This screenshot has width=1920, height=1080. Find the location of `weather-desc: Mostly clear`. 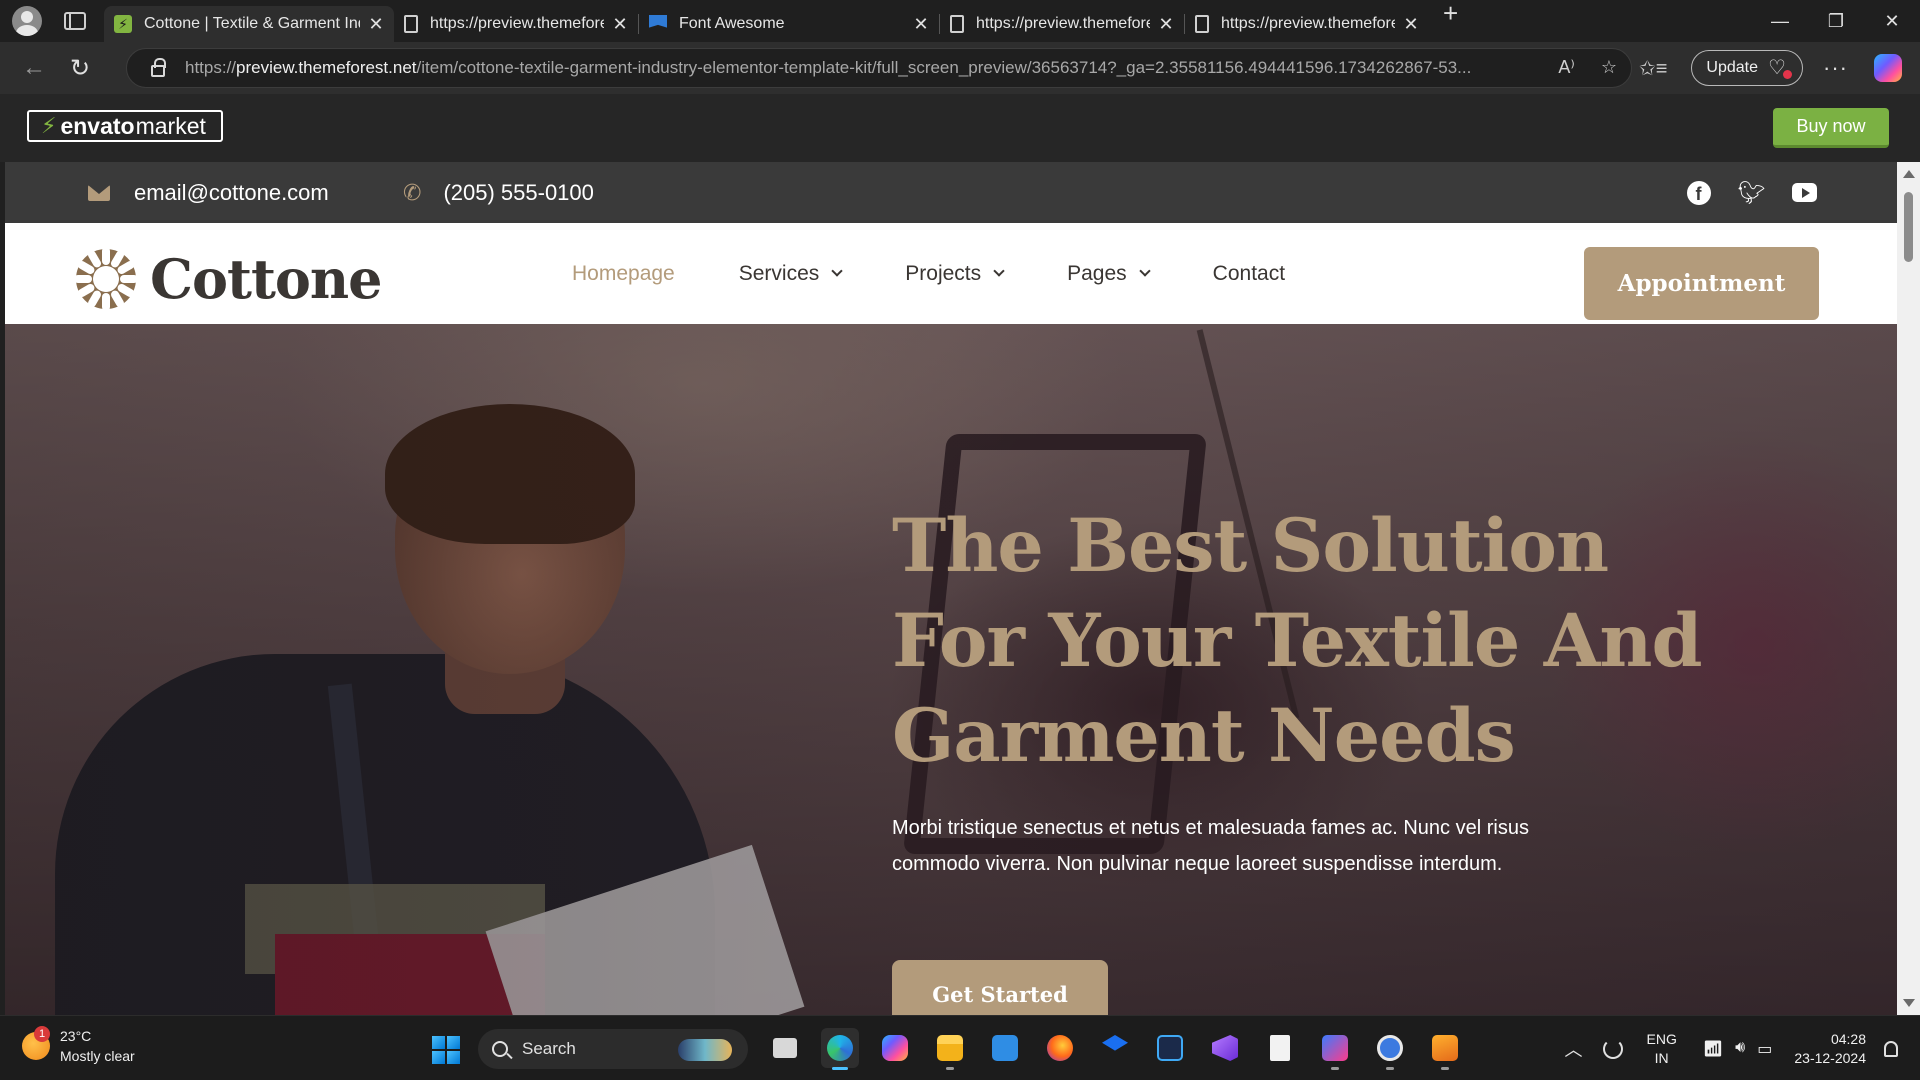

weather-desc: Mostly clear is located at coordinates (97, 1056).